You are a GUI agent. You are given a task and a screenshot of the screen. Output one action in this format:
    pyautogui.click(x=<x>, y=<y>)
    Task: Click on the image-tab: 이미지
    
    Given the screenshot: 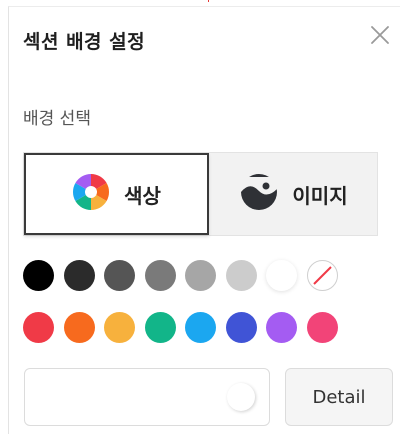 What is the action you would take?
    pyautogui.click(x=294, y=194)
    